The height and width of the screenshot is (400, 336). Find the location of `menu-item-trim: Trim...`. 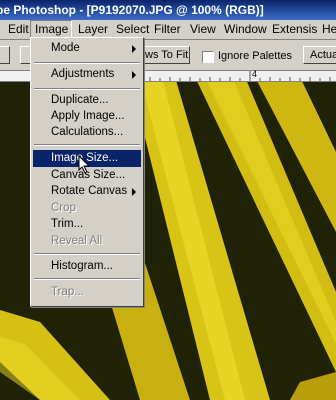

menu-item-trim: Trim... is located at coordinates (87, 224).